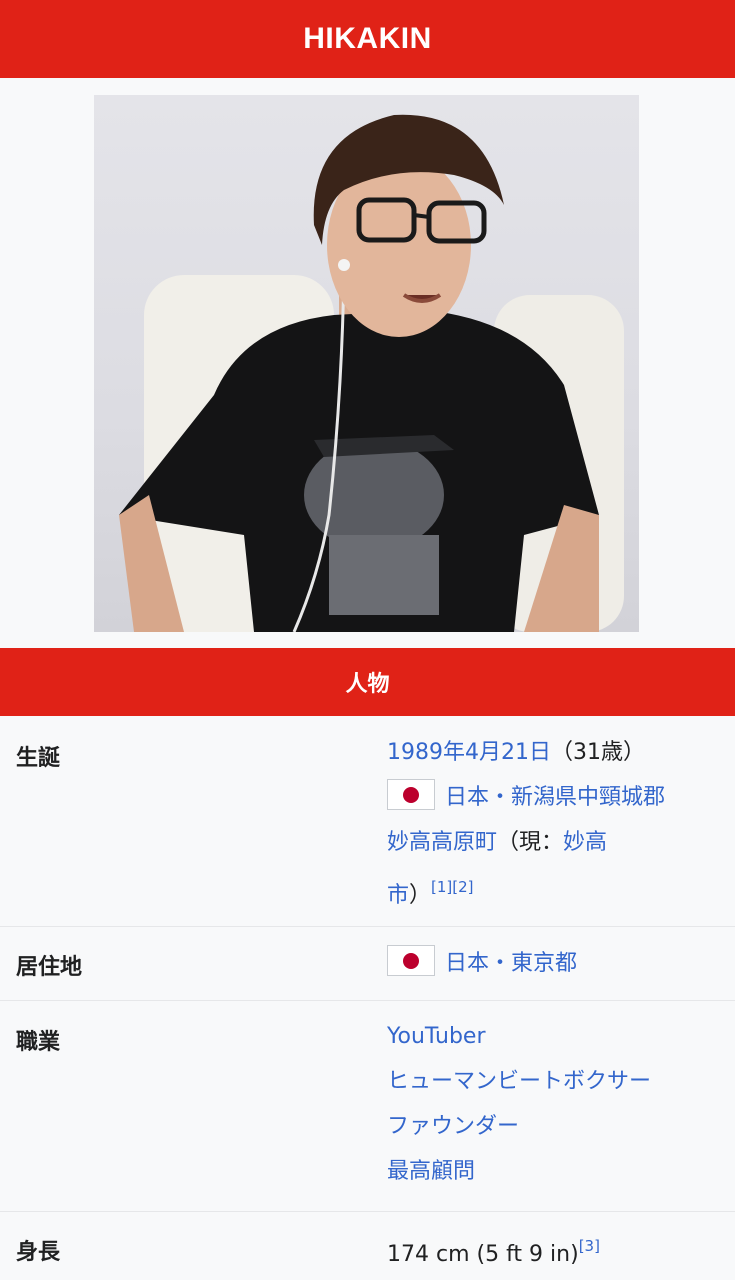 The image size is (735, 1280). What do you see at coordinates (344, 265) in the screenshot?
I see `earphone` at bounding box center [344, 265].